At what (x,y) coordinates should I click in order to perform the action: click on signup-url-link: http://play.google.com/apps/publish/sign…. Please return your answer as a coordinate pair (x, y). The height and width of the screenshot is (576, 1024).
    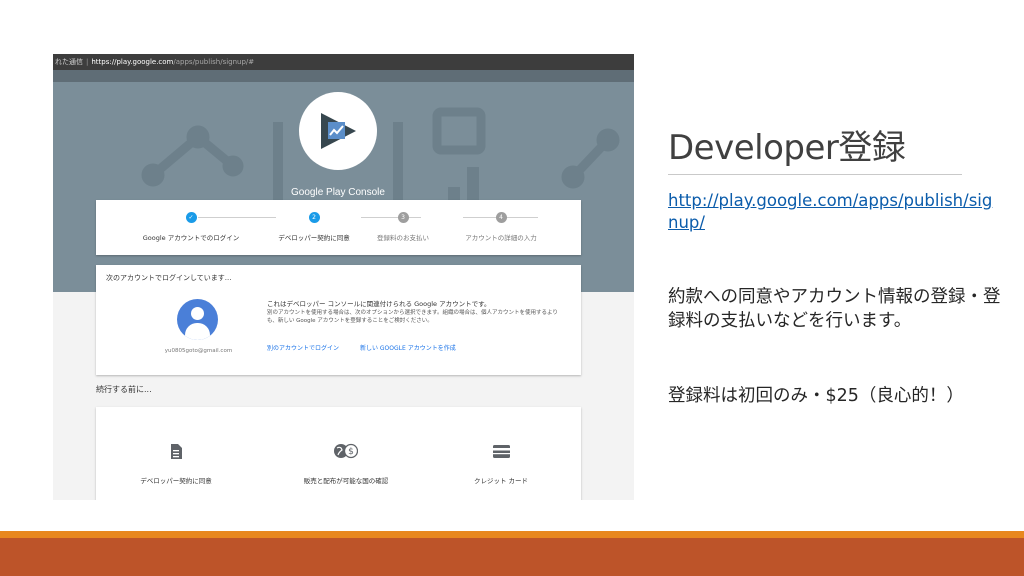
    Looking at the image, I should click on (833, 212).